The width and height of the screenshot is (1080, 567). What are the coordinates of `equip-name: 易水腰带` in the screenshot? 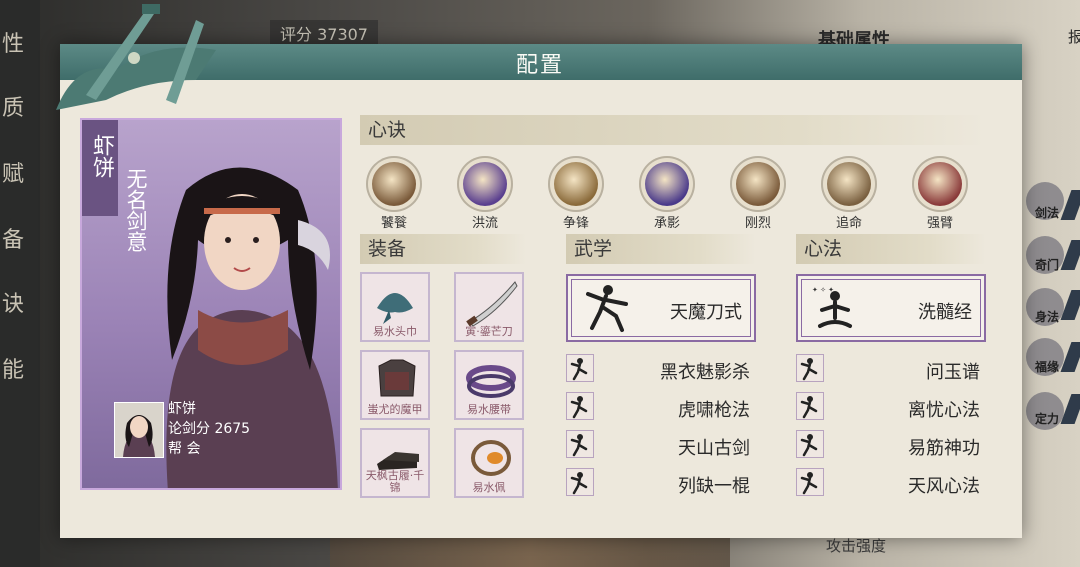 It's located at (489, 409).